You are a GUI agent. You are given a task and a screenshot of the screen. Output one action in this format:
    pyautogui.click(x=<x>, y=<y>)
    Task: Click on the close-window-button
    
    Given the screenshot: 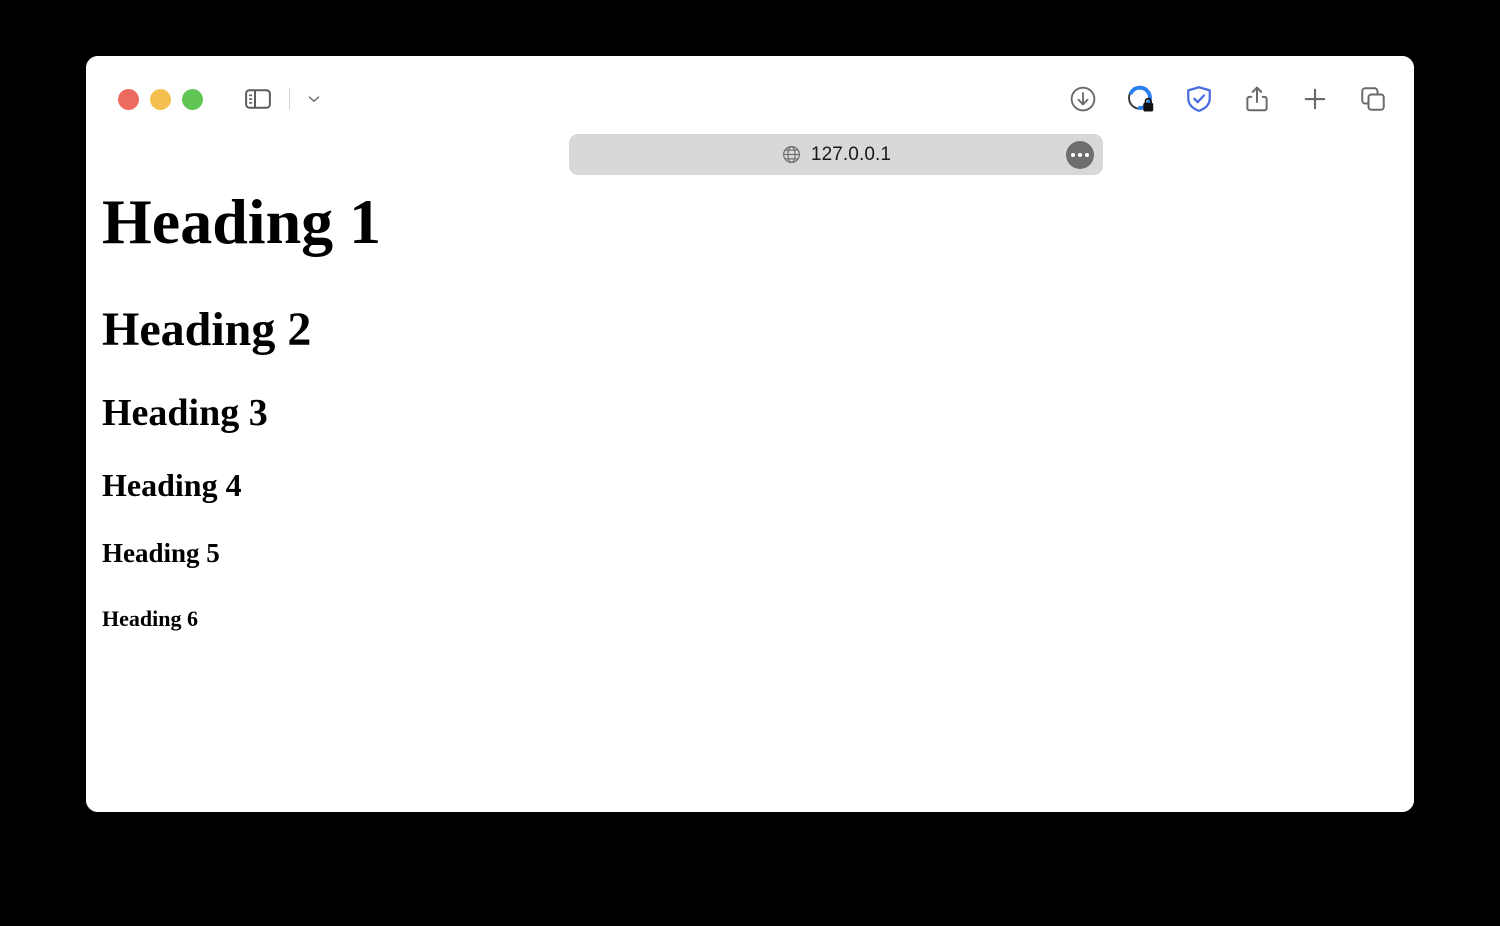 What is the action you would take?
    pyautogui.click(x=128, y=99)
    